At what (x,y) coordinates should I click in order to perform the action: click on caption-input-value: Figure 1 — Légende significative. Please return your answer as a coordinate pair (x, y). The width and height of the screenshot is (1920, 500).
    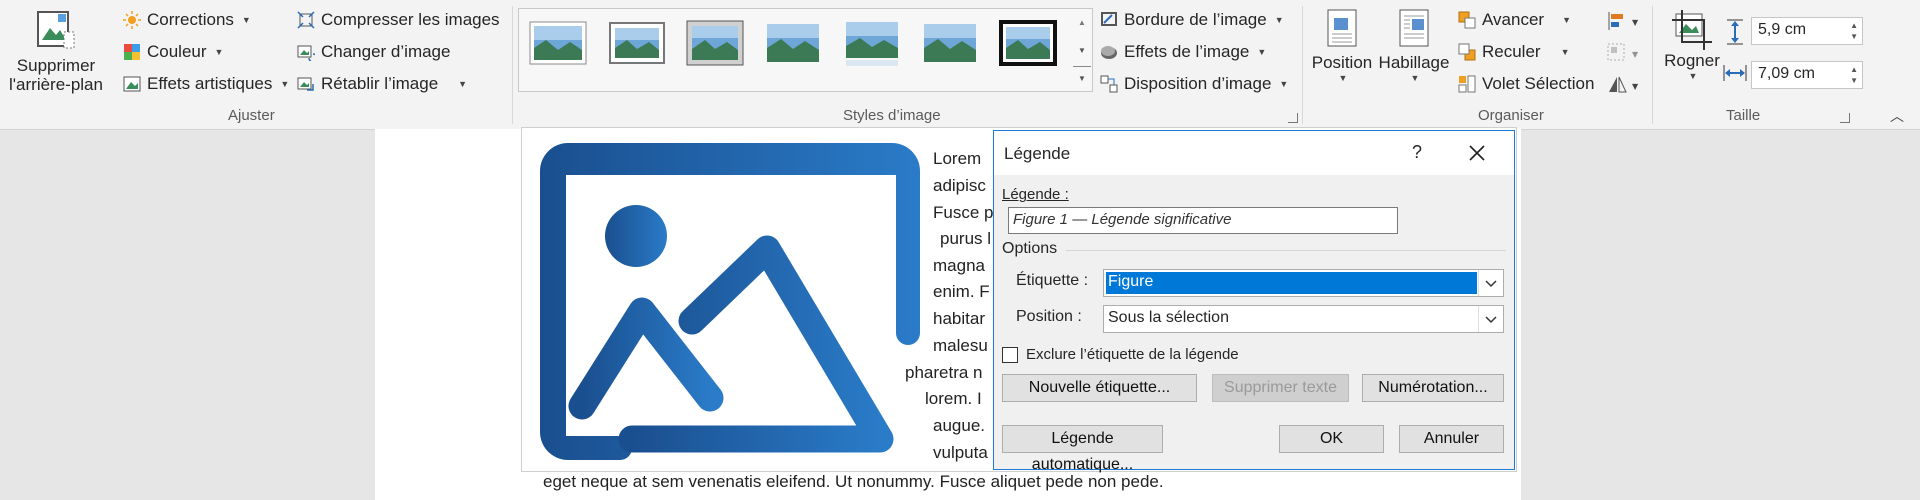
    Looking at the image, I should click on (1122, 219).